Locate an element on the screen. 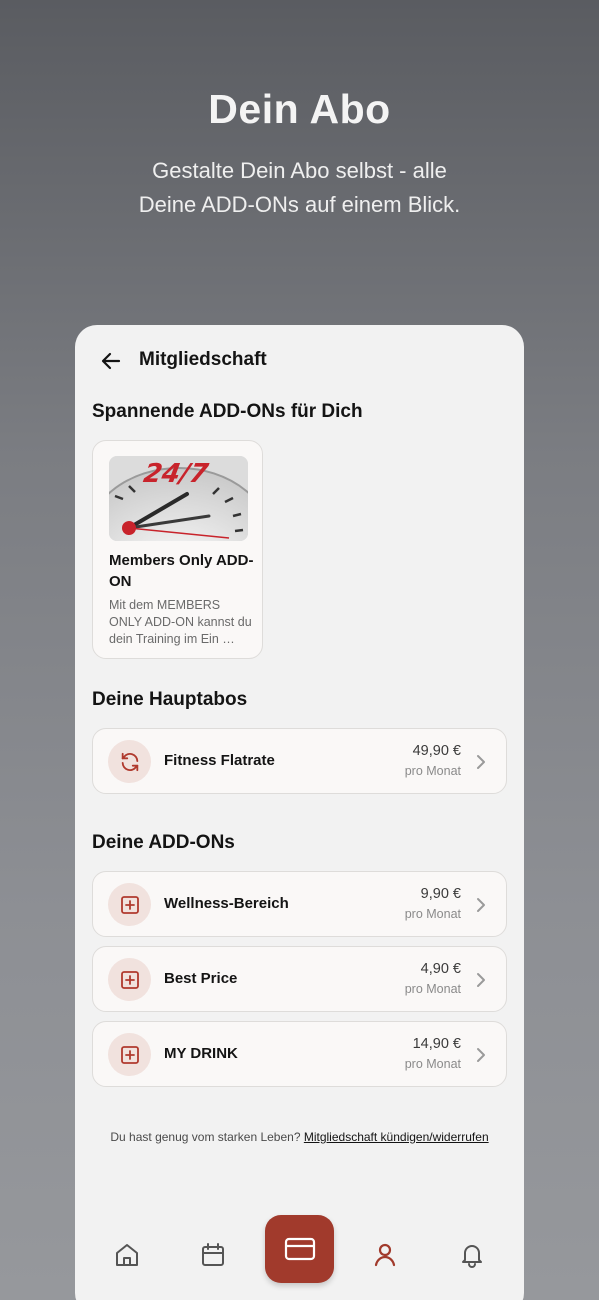 This screenshot has width=599, height=1300. top-bar: Mitgliedschaft is located at coordinates (299, 361).